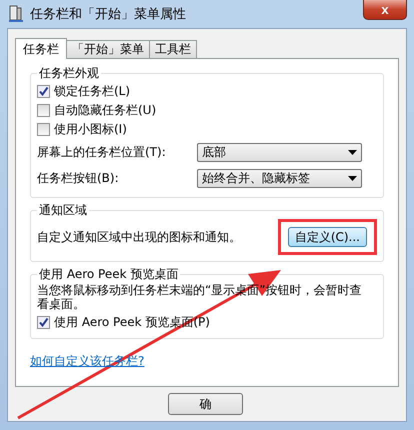 The image size is (414, 430). What do you see at coordinates (78, 178) in the screenshot?
I see `dropdown-label: 任务栏按钮(B):` at bounding box center [78, 178].